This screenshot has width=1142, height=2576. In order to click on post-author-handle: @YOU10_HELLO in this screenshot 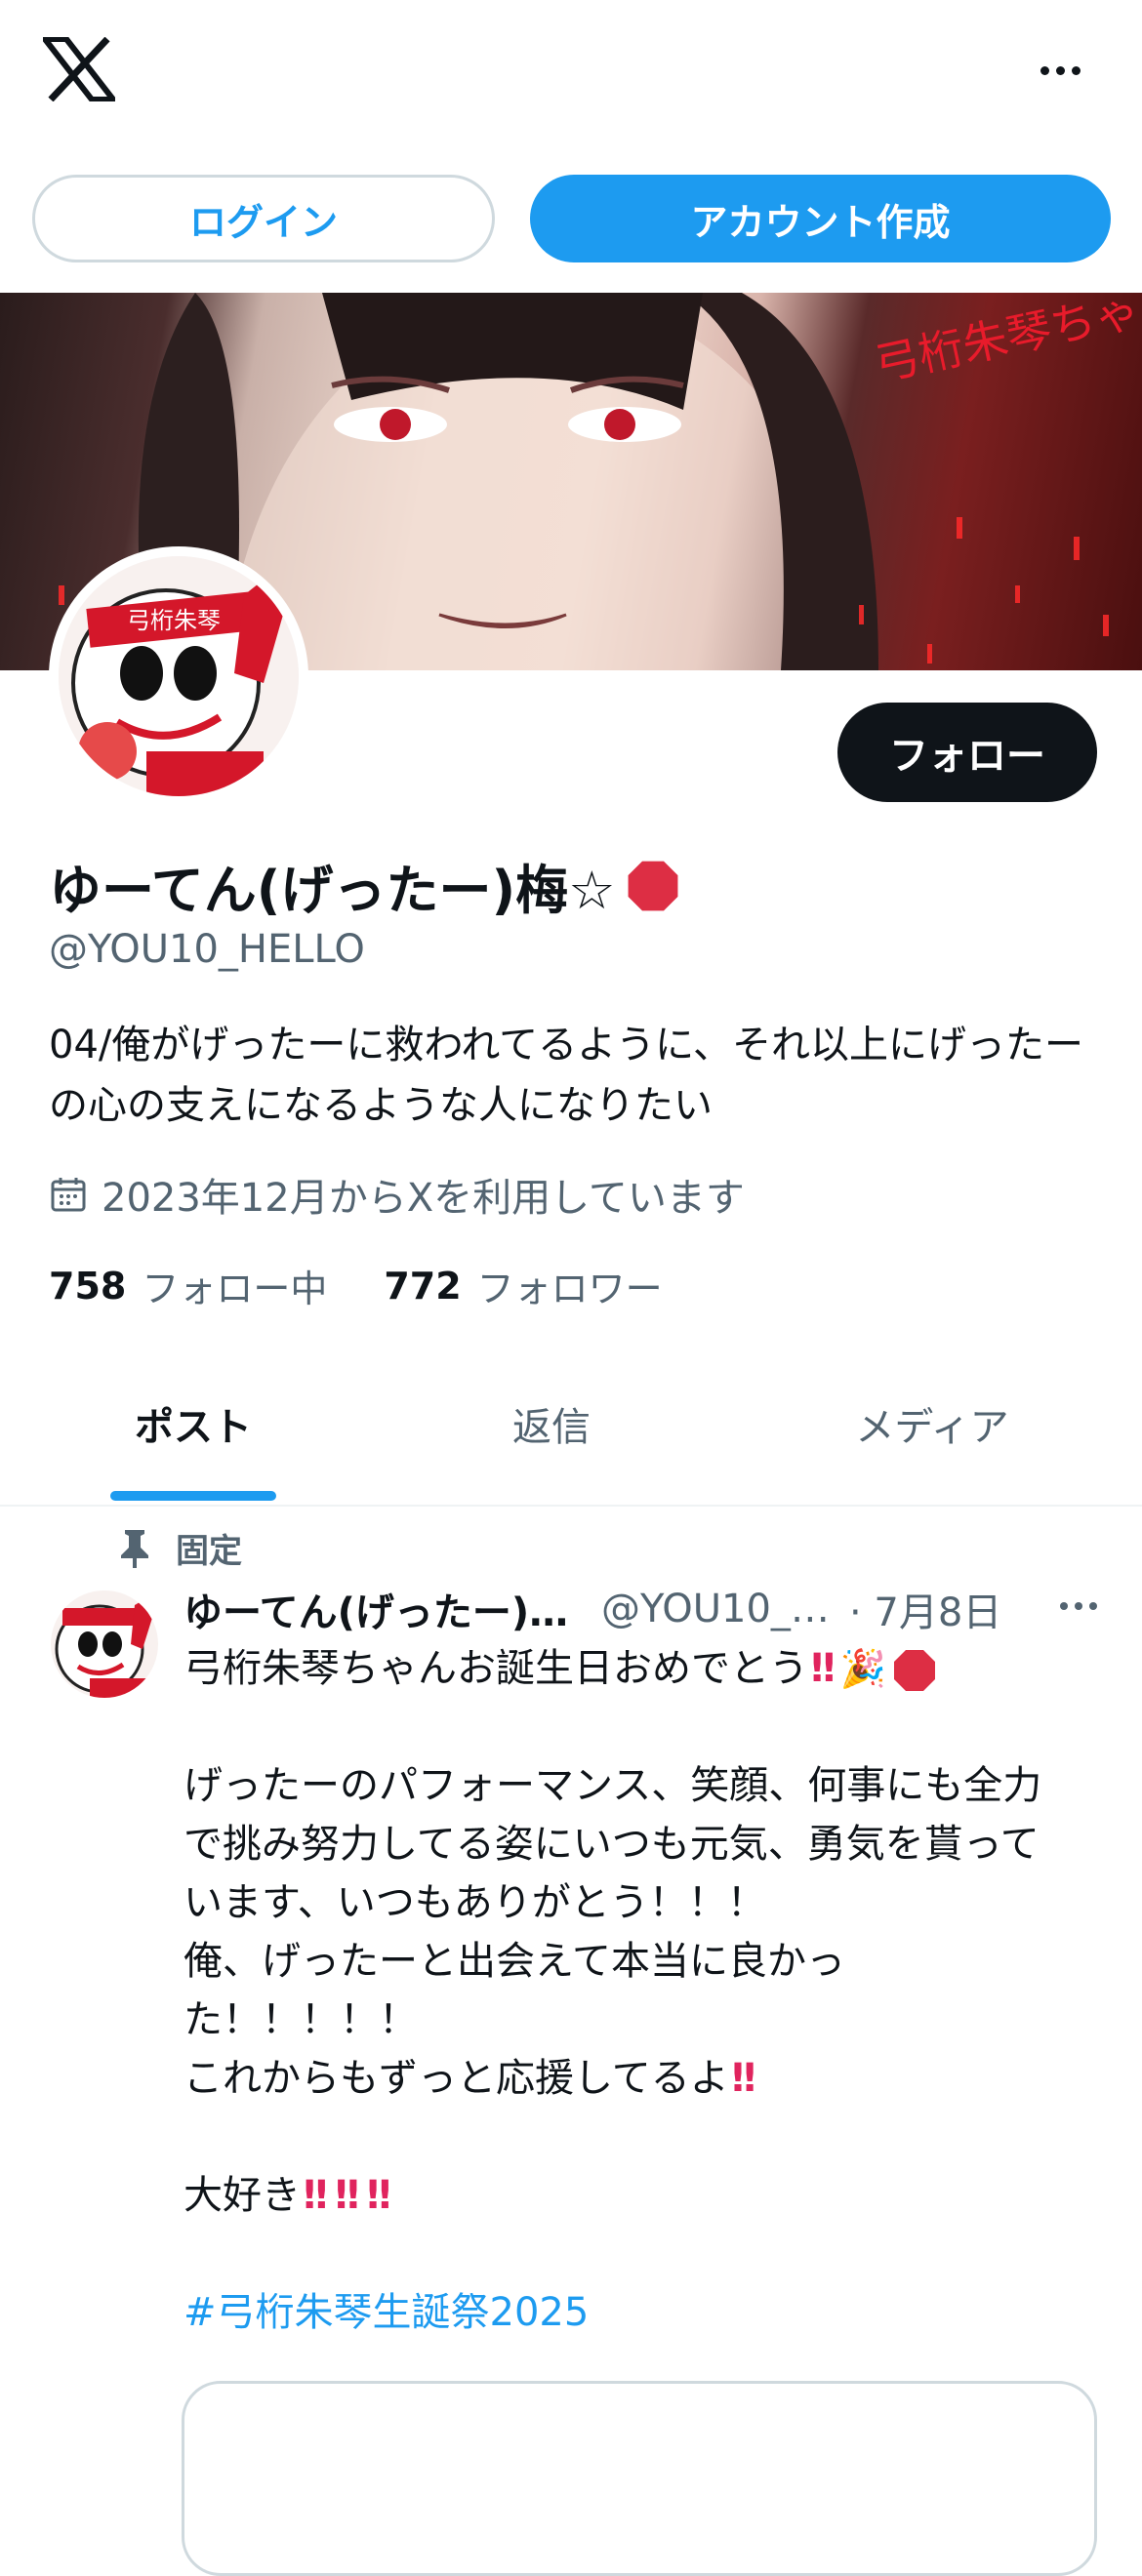, I will do `click(718, 1609)`.